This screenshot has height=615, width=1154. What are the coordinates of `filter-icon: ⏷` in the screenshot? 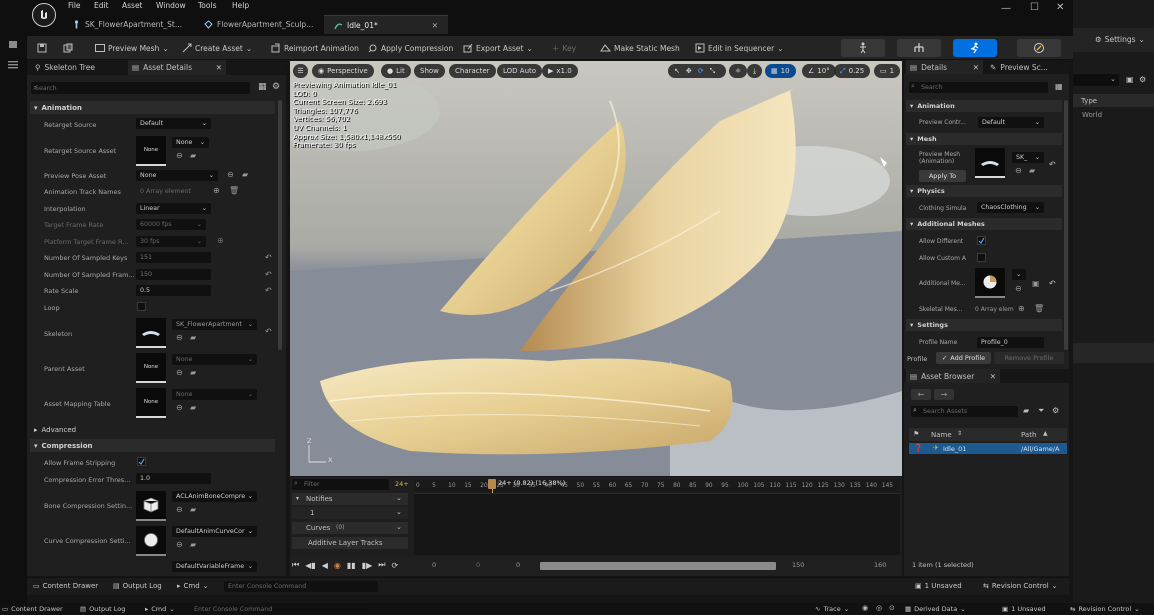 It's located at (1041, 411).